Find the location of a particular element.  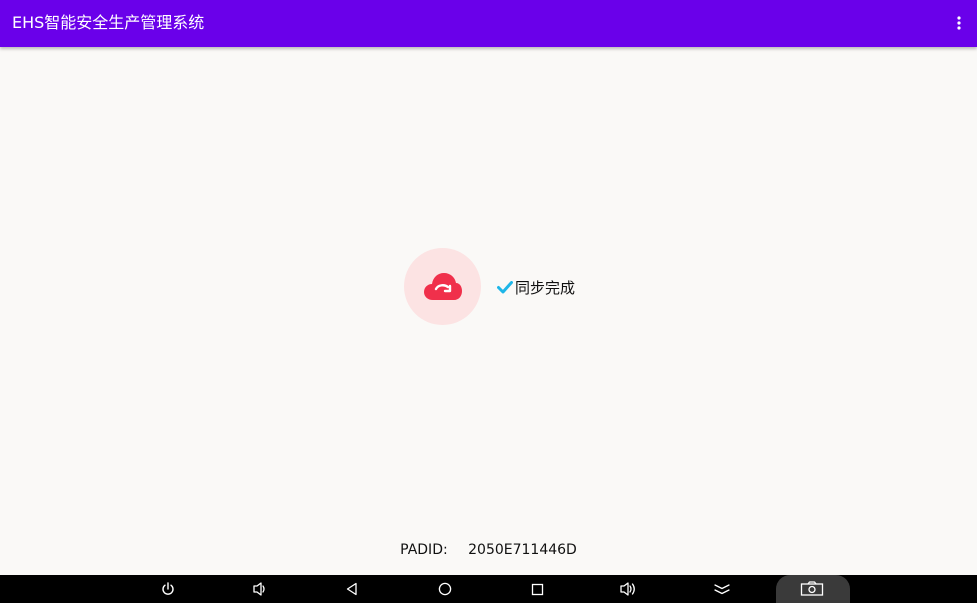

app-bar: EHS智能安全生产管理系统 is located at coordinates (488, 23).